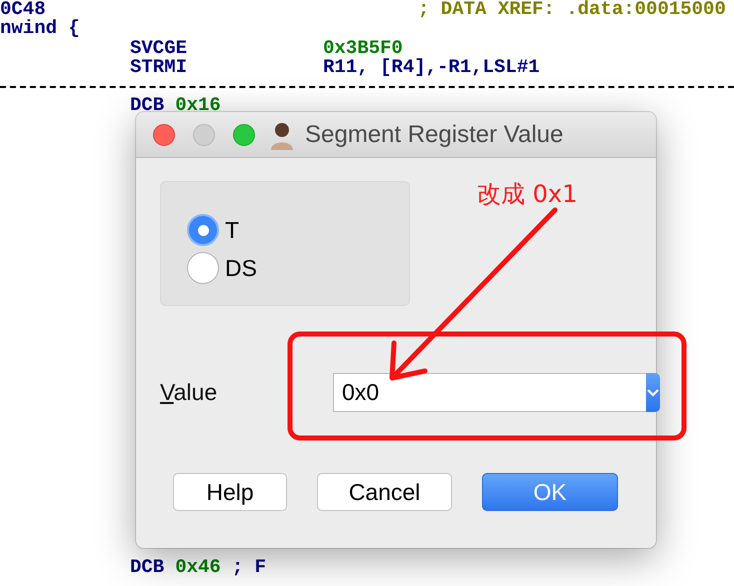 Image resolution: width=734 pixels, height=586 pixels. I want to click on annotation-text: 改成 0x1, so click(527, 194).